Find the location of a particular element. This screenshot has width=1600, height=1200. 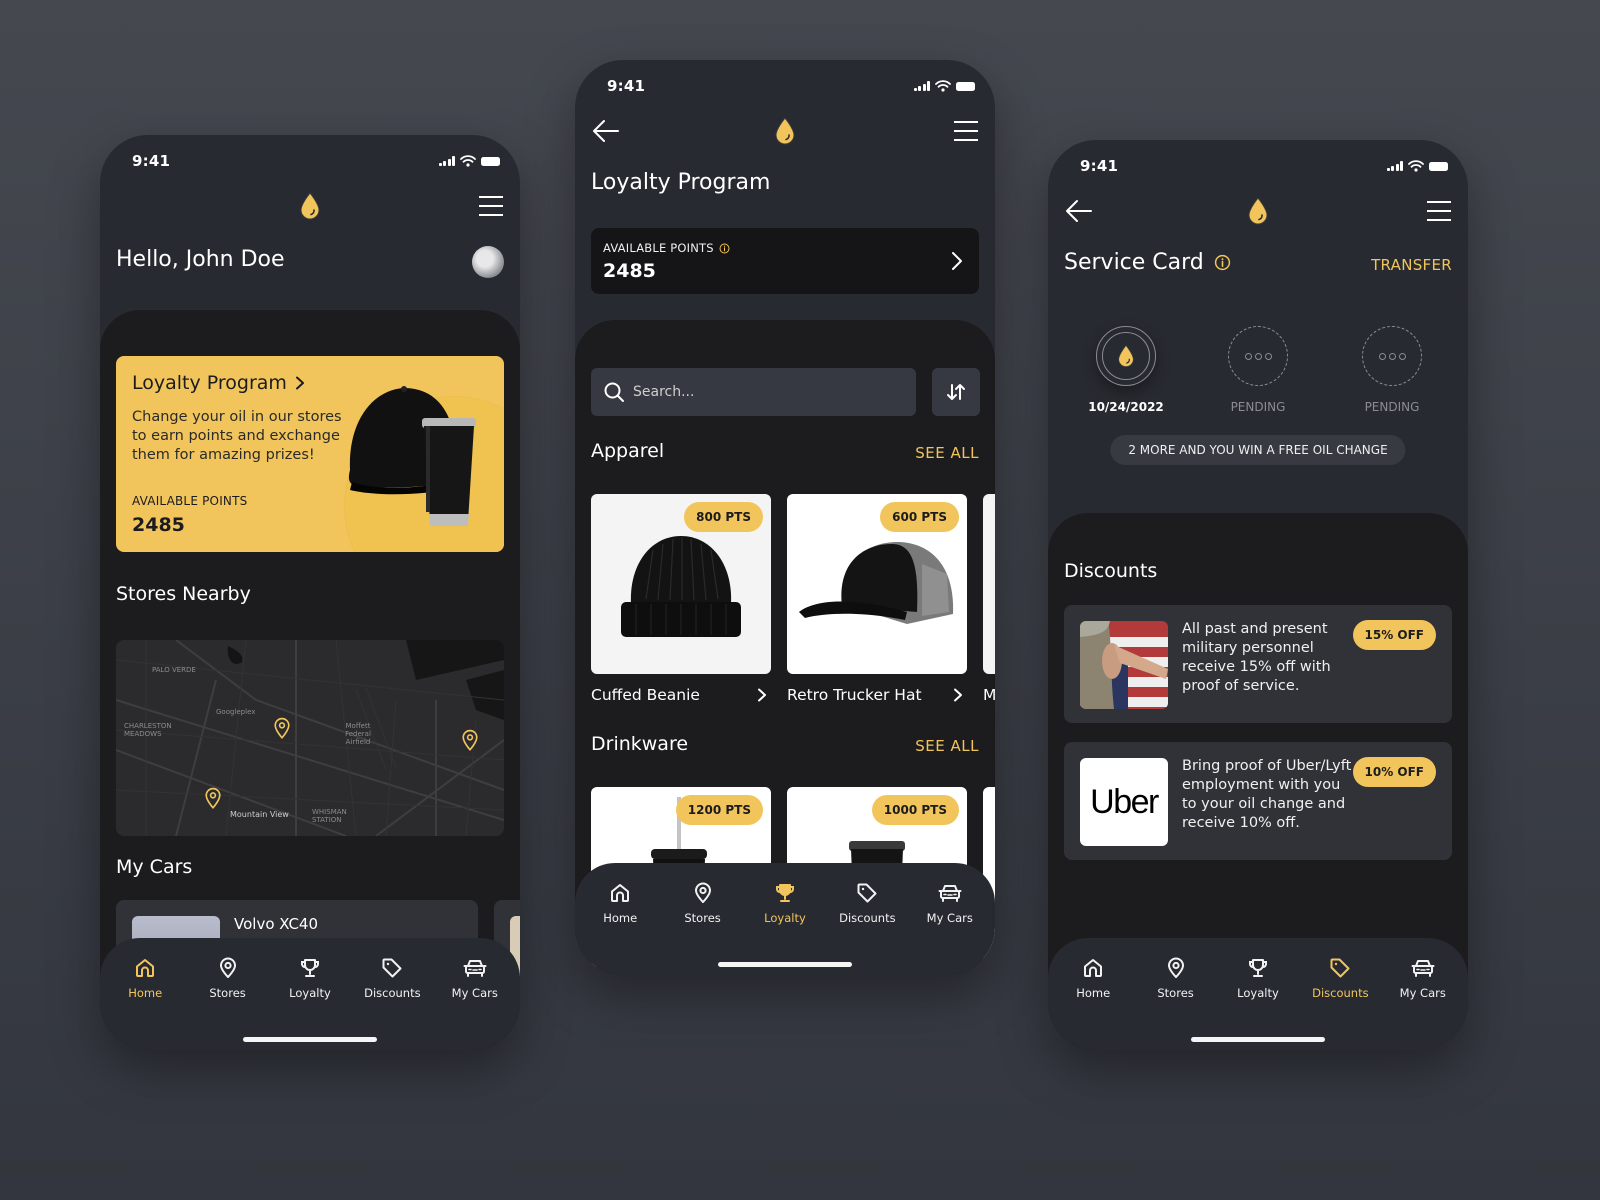

oil-drop-icon is located at coordinates (1126, 356).